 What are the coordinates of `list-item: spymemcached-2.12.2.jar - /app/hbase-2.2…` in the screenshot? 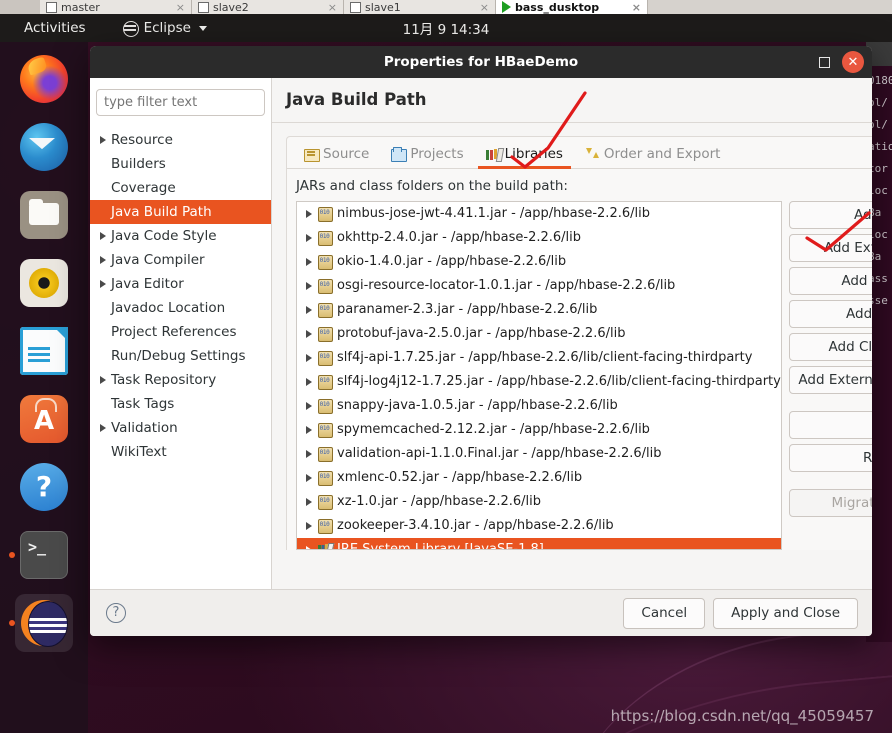 It's located at (539, 430).